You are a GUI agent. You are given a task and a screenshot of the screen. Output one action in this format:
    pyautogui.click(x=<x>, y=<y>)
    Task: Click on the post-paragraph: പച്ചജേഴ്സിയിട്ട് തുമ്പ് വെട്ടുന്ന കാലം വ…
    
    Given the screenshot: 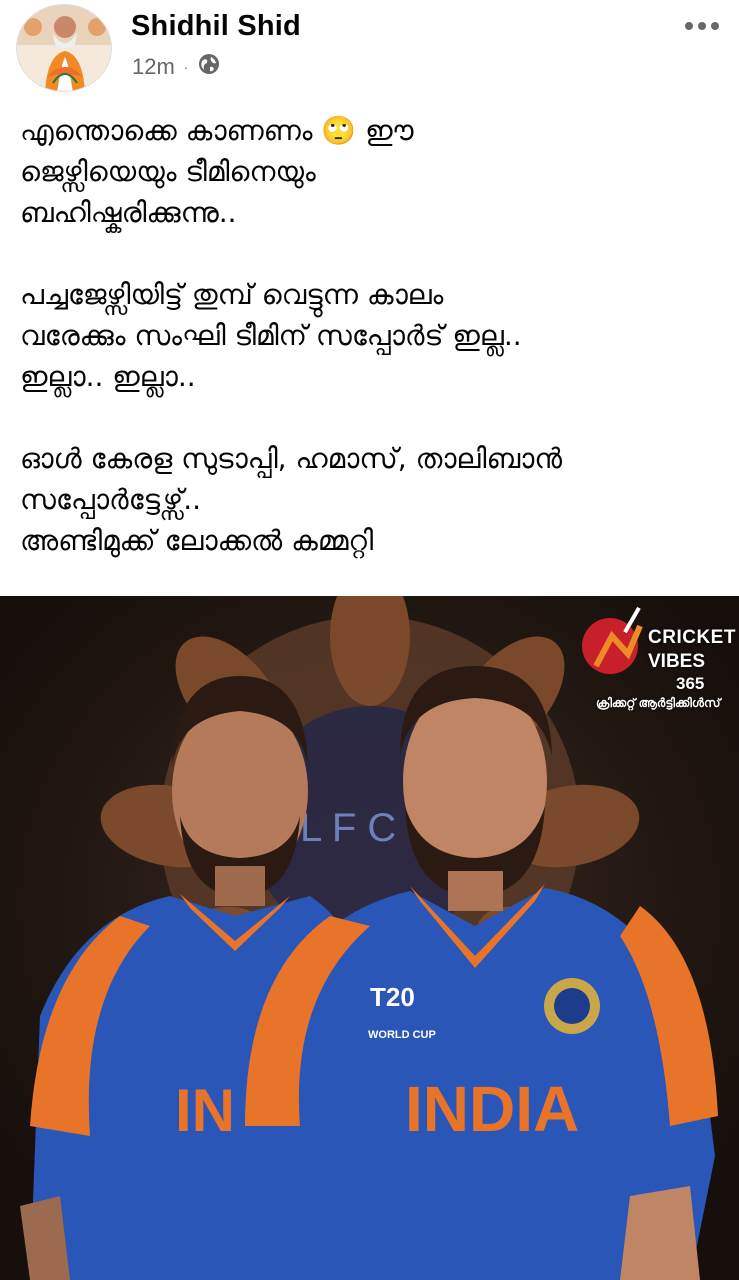 What is the action you would take?
    pyautogui.click(x=271, y=335)
    